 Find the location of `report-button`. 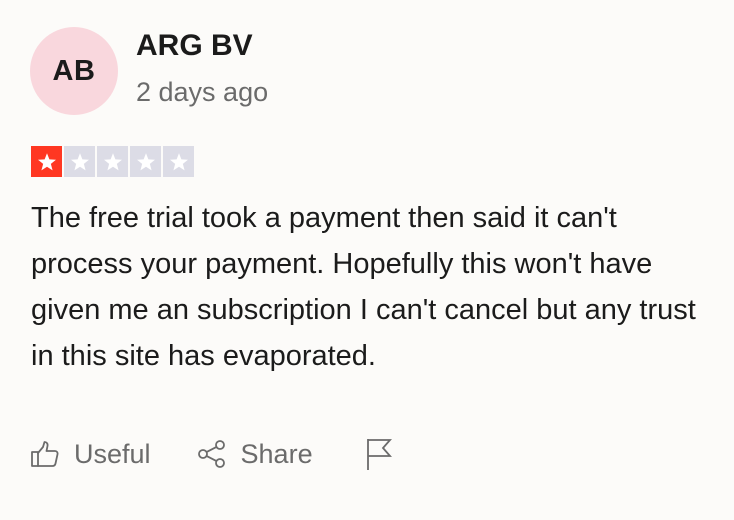

report-button is located at coordinates (379, 454).